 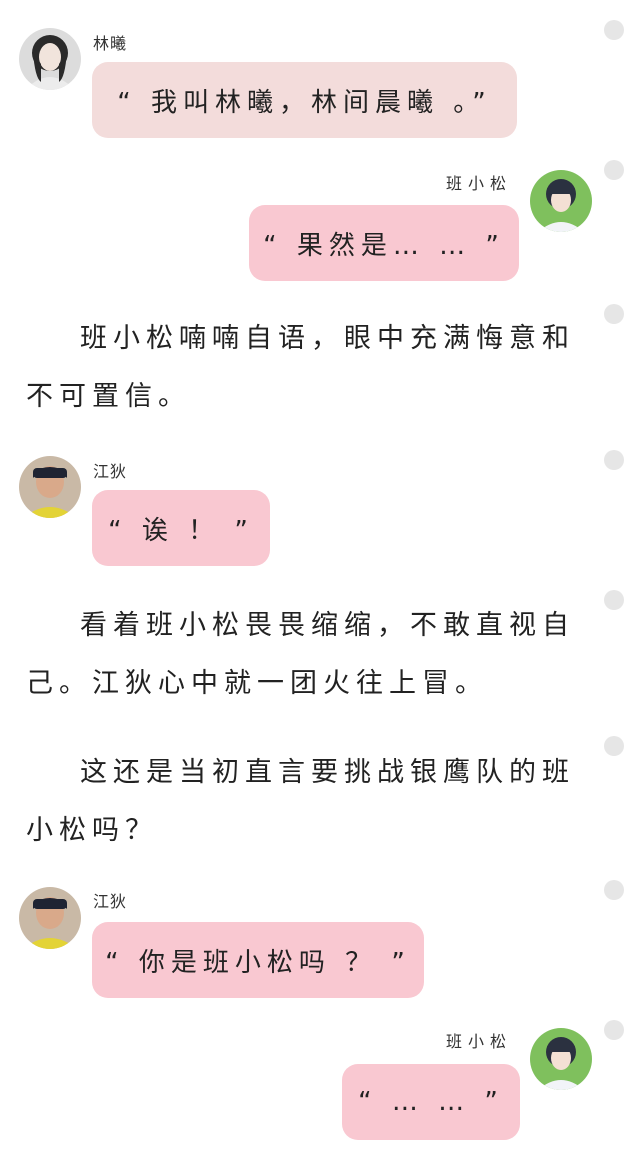 I want to click on narration-paragraph: 这还是当初直言要挑战银鹰队的班小松吗？, so click(x=300, y=801).